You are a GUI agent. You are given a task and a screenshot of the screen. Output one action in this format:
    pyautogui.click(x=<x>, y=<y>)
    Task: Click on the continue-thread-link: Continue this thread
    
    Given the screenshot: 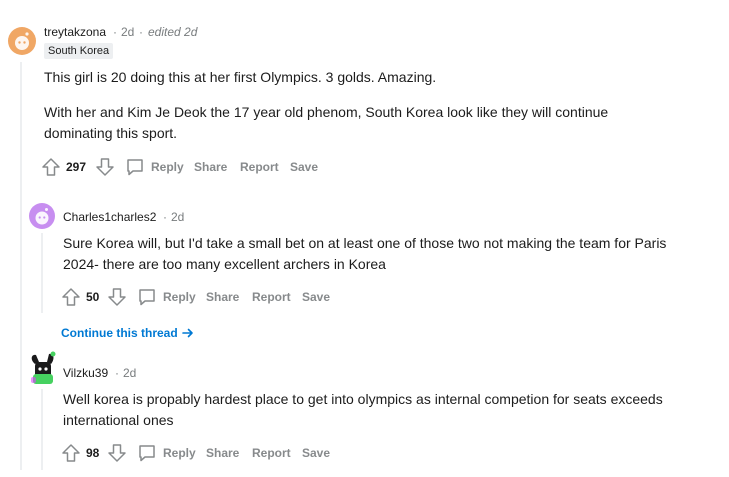 What is the action you would take?
    pyautogui.click(x=127, y=333)
    